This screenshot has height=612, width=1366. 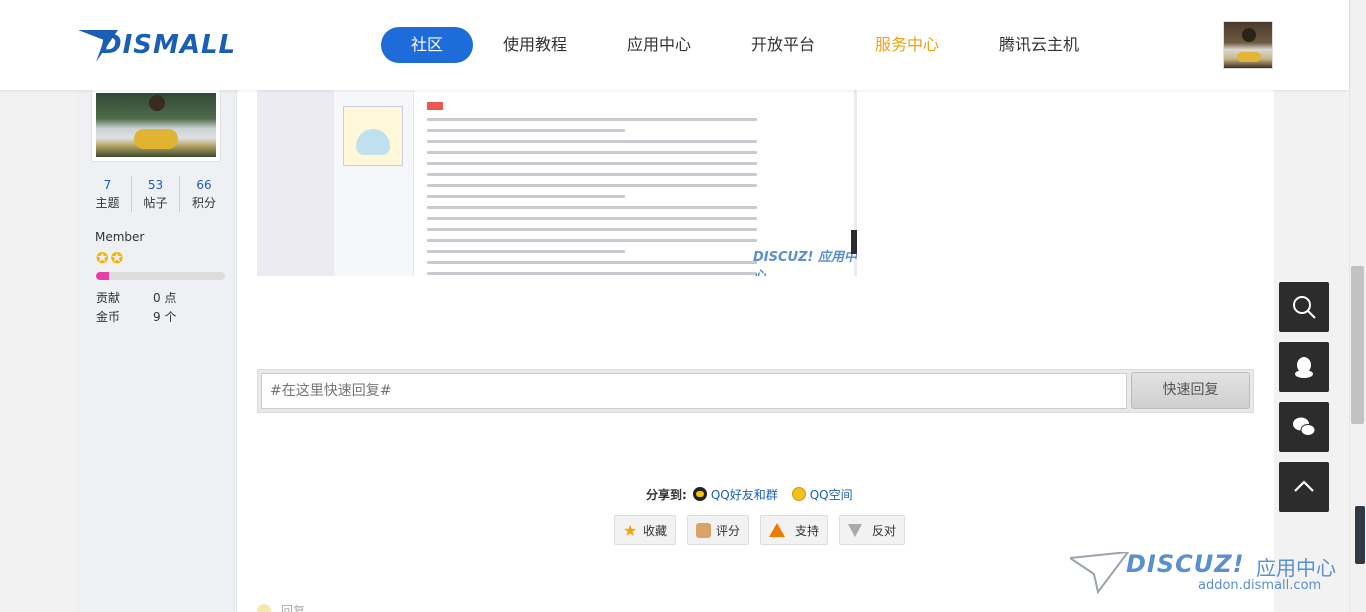 I want to click on site-header: DISMALL 社区 使用教程 应用中心 开放平台 服务中心 腾讯云主机, so click(x=674, y=45).